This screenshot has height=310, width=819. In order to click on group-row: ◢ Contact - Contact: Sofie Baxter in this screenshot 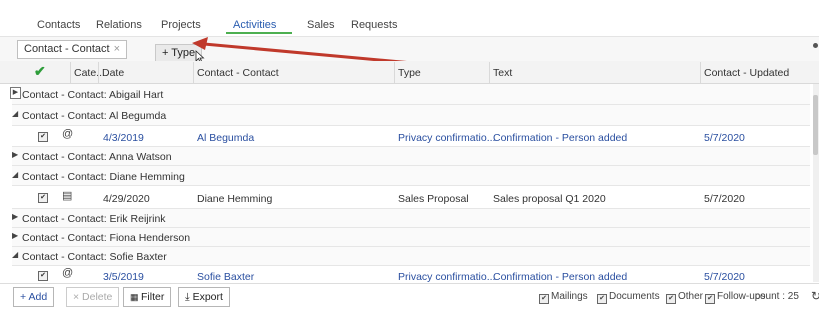, I will do `click(411, 256)`.